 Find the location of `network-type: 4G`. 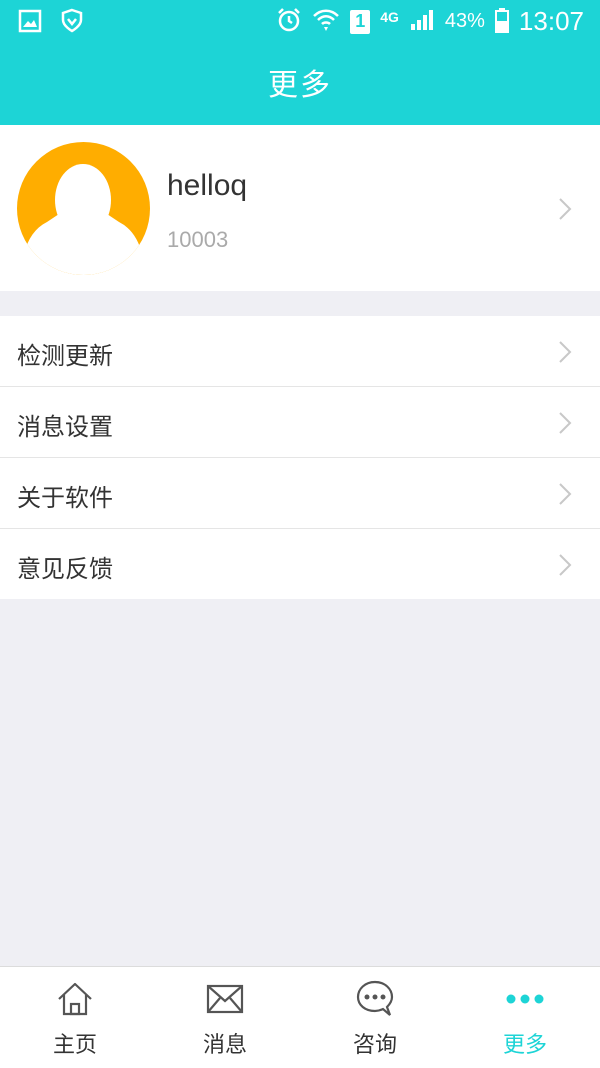

network-type: 4G is located at coordinates (389, 16).